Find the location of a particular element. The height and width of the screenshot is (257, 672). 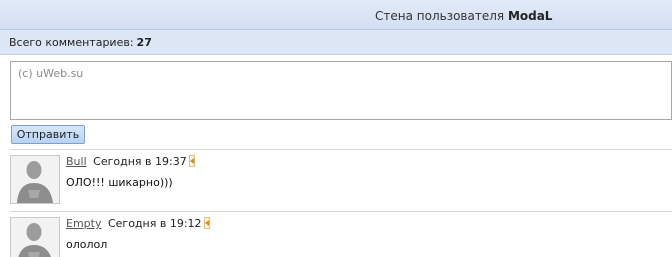

comment-author-link: Empty is located at coordinates (83, 223).